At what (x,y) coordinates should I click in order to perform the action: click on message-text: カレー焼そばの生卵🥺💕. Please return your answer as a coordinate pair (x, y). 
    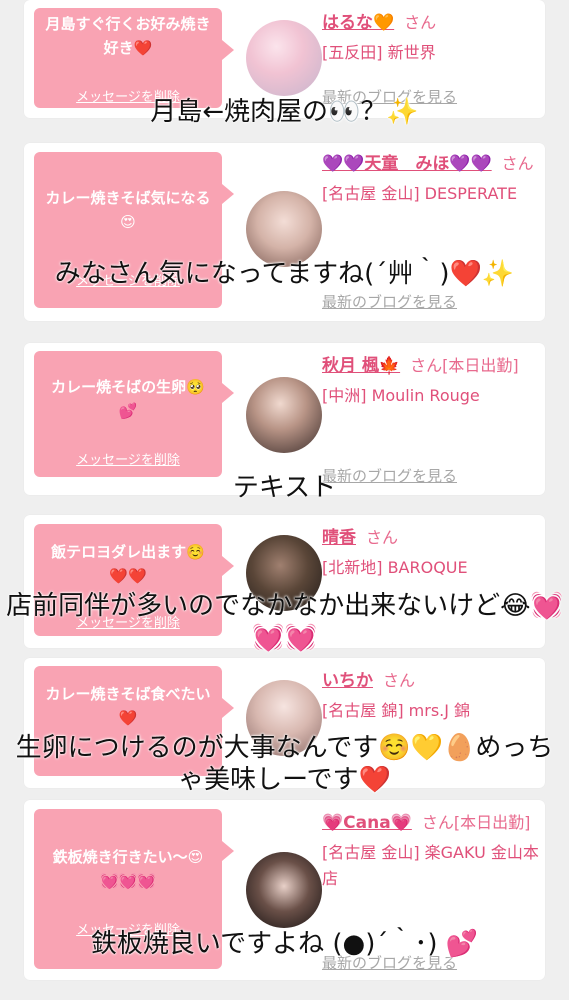
    Looking at the image, I should click on (128, 399).